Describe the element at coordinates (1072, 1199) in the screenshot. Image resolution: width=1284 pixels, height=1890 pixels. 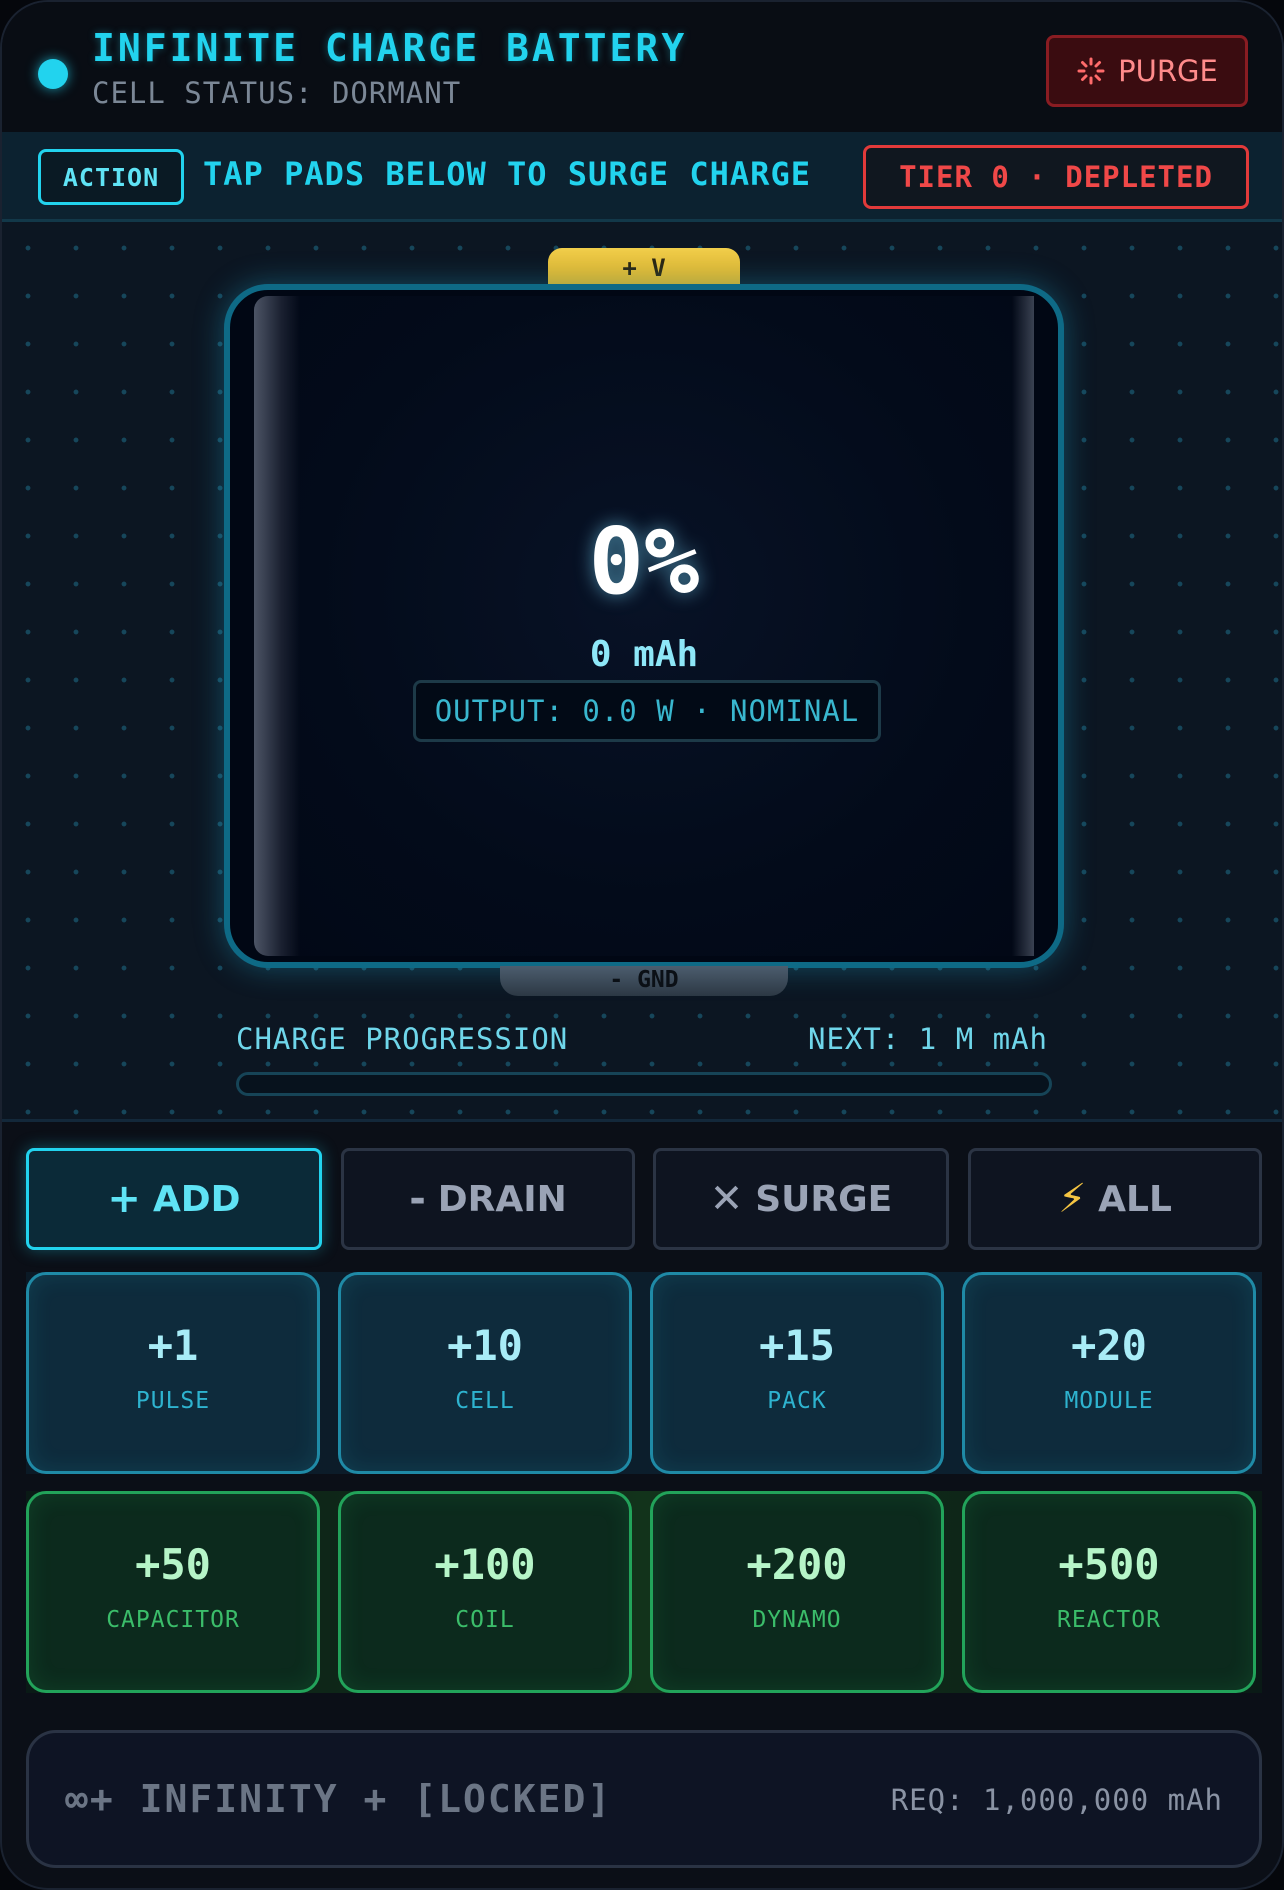
I see `lightning-icon: ⚡` at that location.